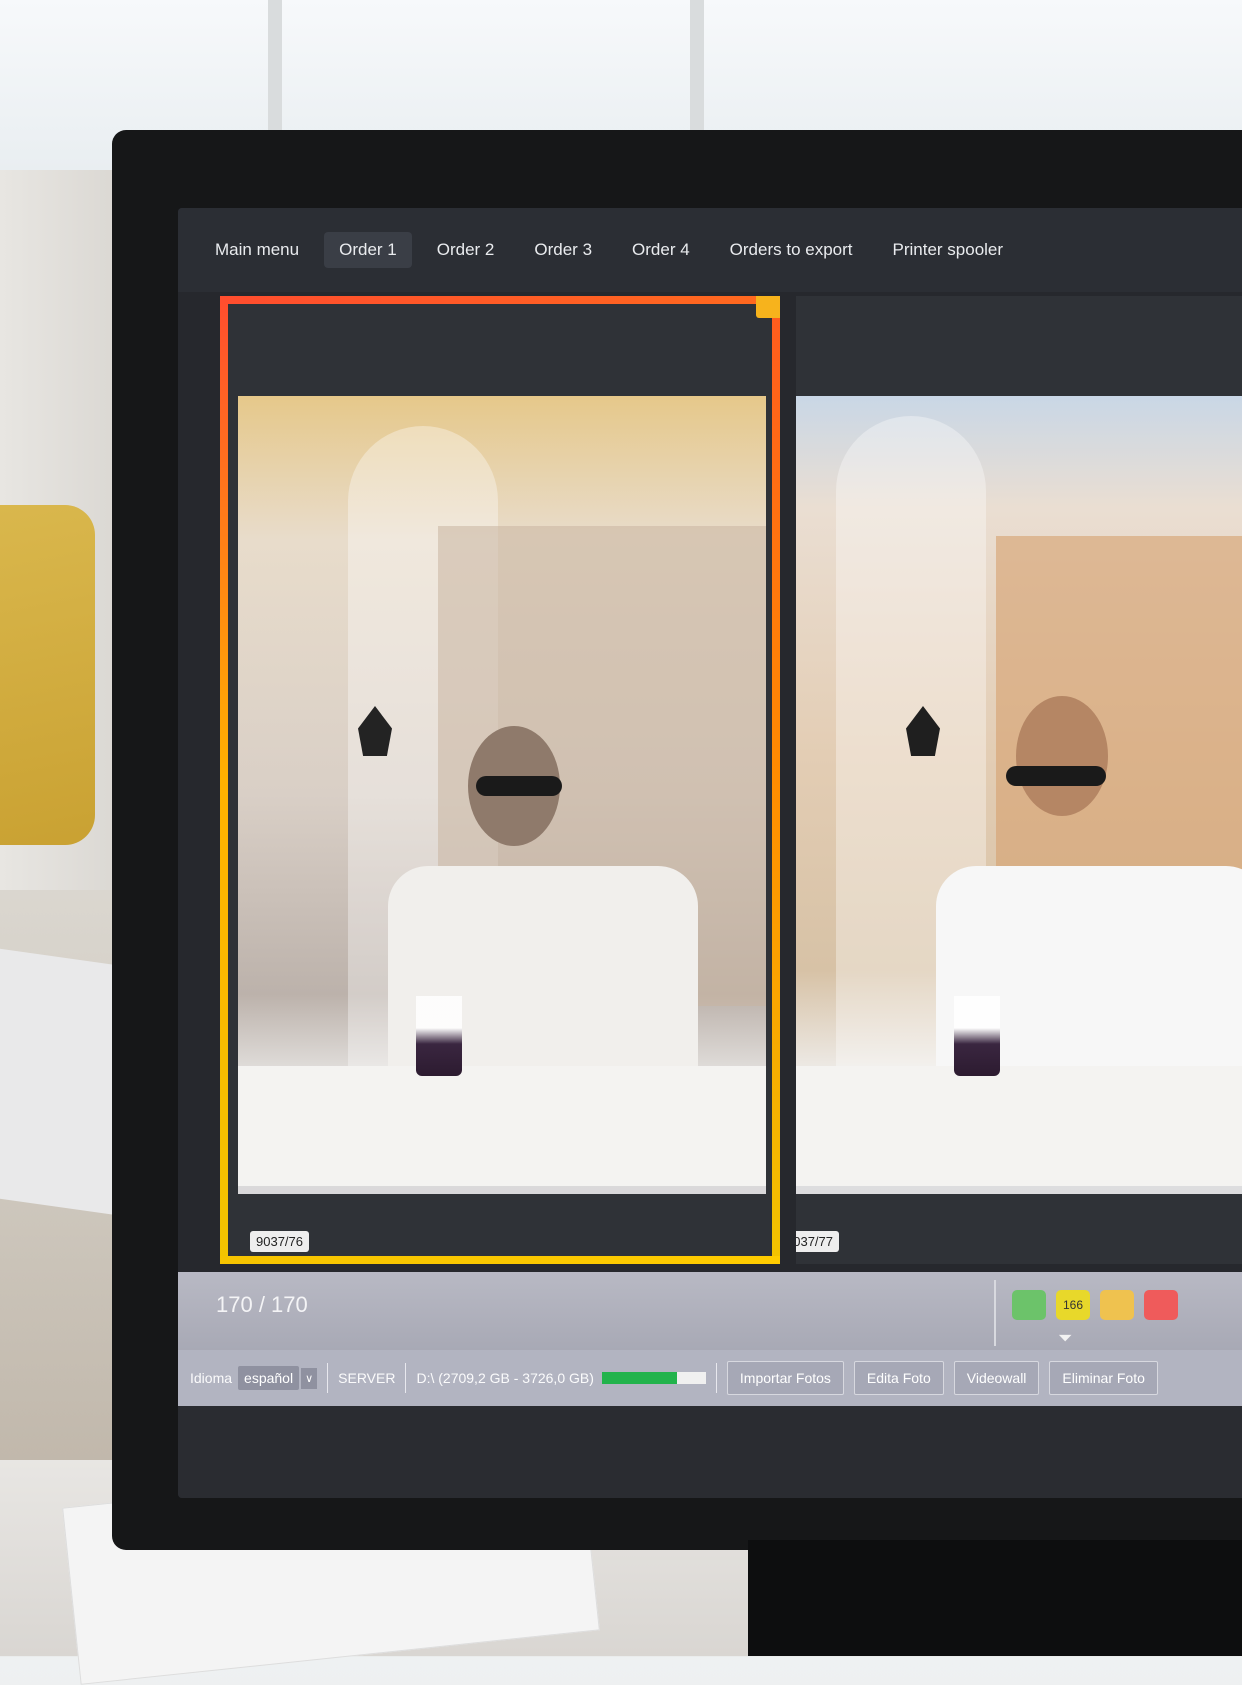  I want to click on language-label: Idioma, so click(211, 1378).